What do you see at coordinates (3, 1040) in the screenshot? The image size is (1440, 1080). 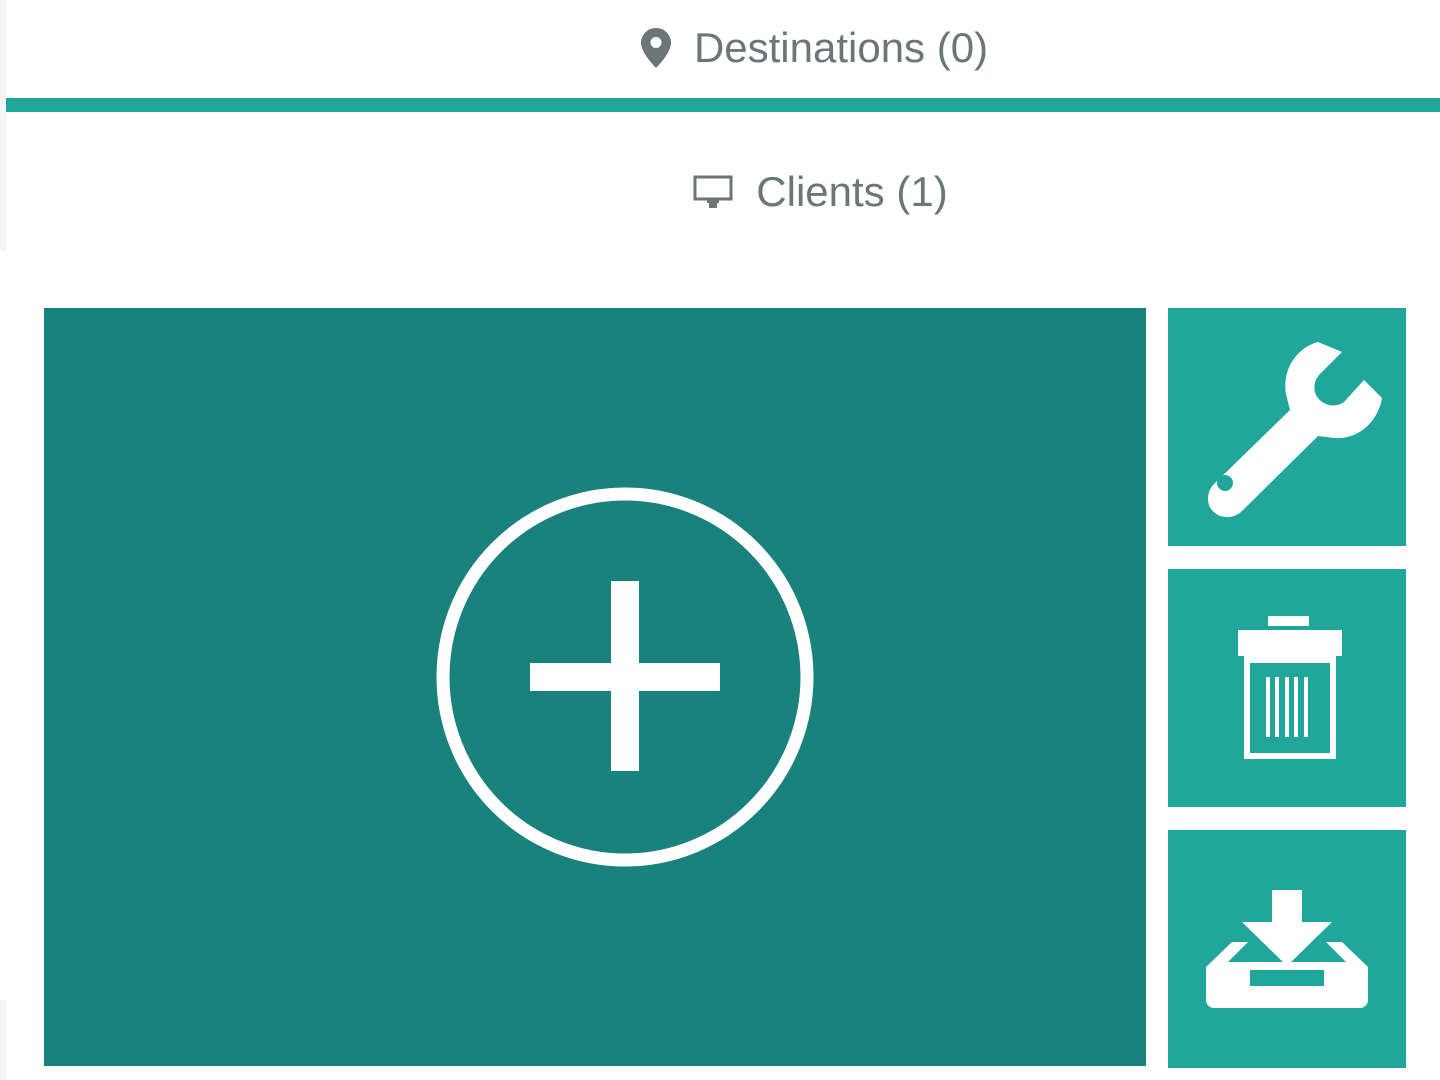 I see `left-edge-rule-bottom` at bounding box center [3, 1040].